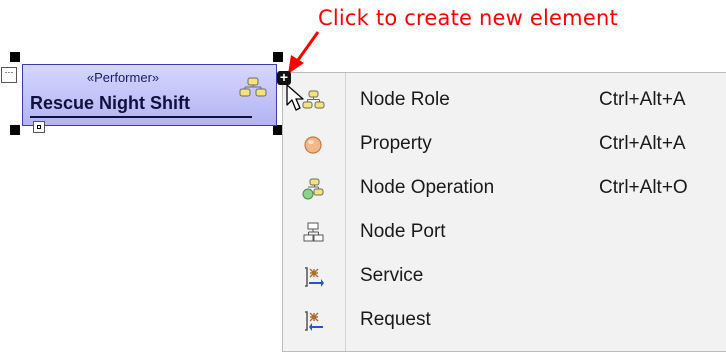 This screenshot has width=726, height=352. What do you see at coordinates (314, 321) in the screenshot?
I see `request-icon` at bounding box center [314, 321].